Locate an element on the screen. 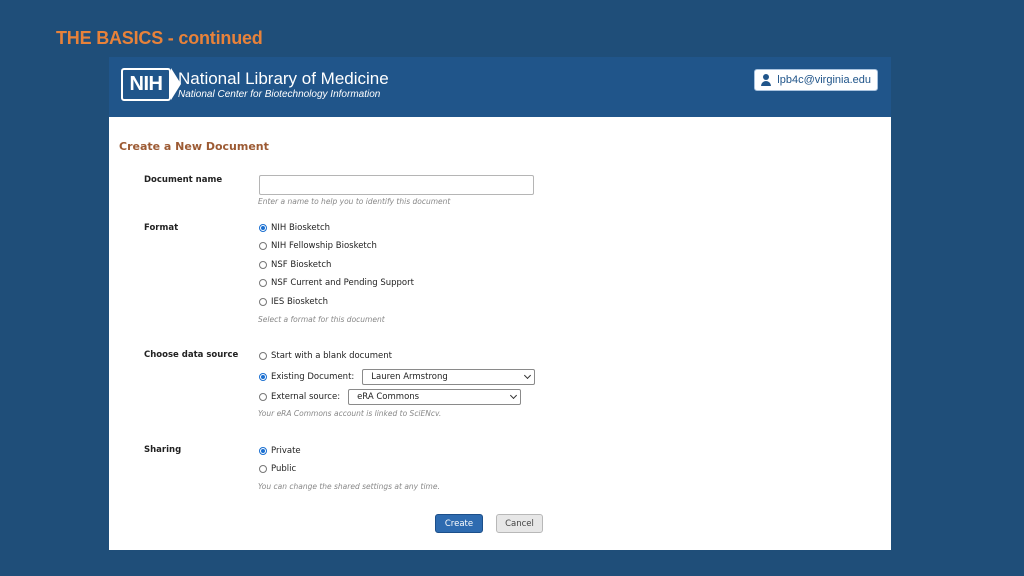 This screenshot has width=1024, height=576. sharing-public: Public is located at coordinates (277, 469).